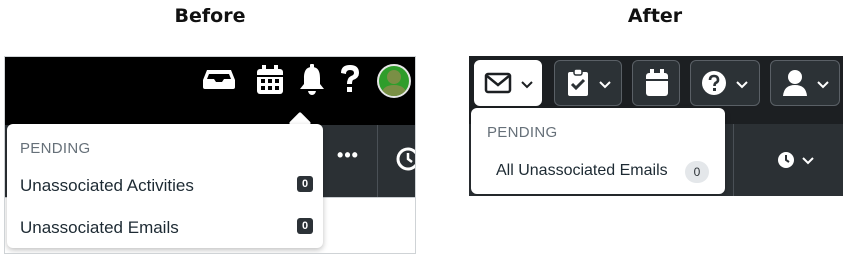 The image size is (848, 256). I want to click on email-menu-button, so click(508, 83).